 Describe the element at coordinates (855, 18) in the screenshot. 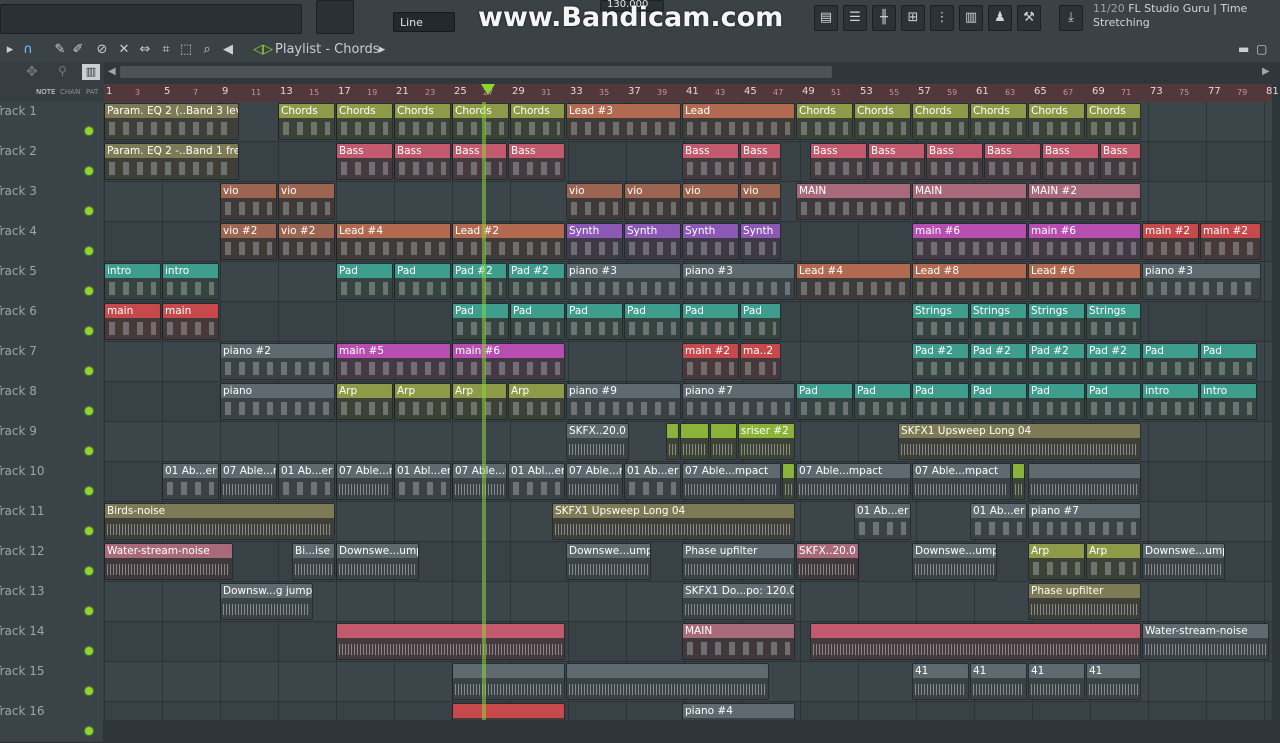

I see `channel-rack-icon: ☰` at that location.